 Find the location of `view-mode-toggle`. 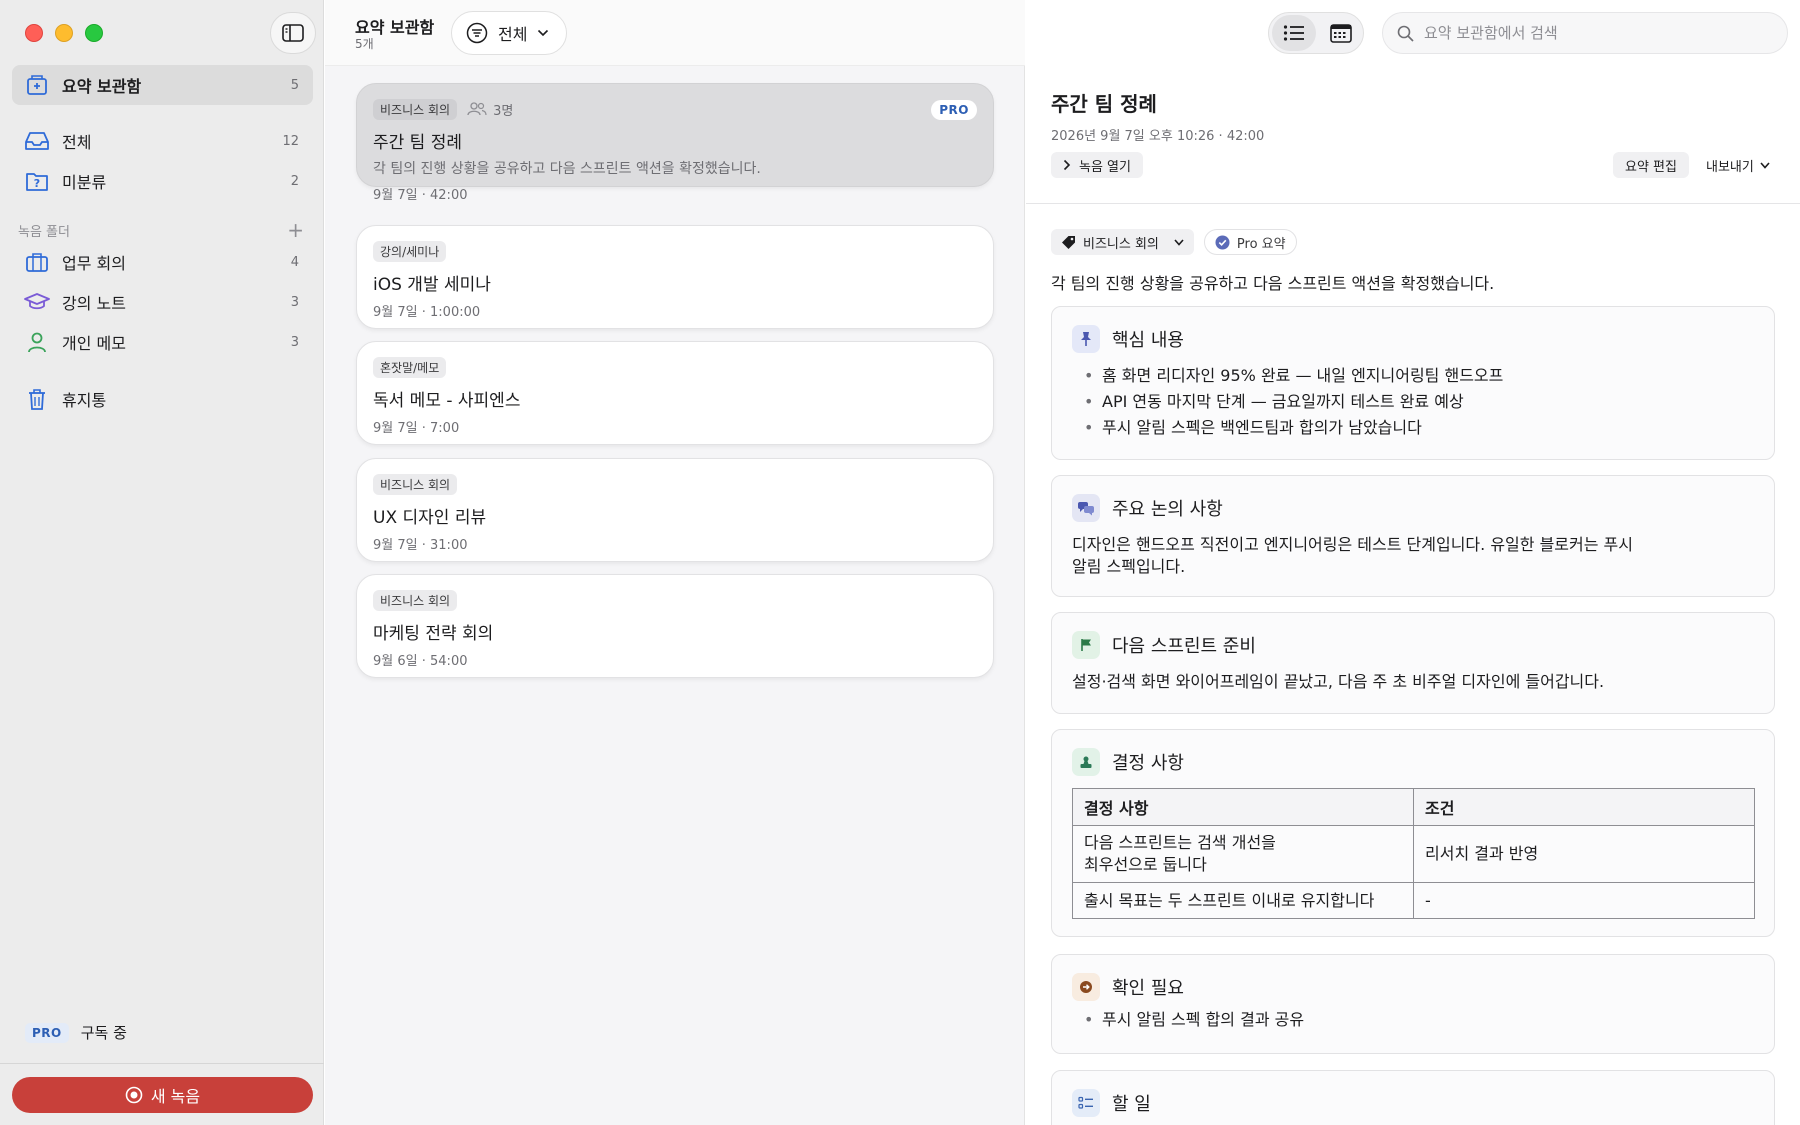

view-mode-toggle is located at coordinates (1316, 33).